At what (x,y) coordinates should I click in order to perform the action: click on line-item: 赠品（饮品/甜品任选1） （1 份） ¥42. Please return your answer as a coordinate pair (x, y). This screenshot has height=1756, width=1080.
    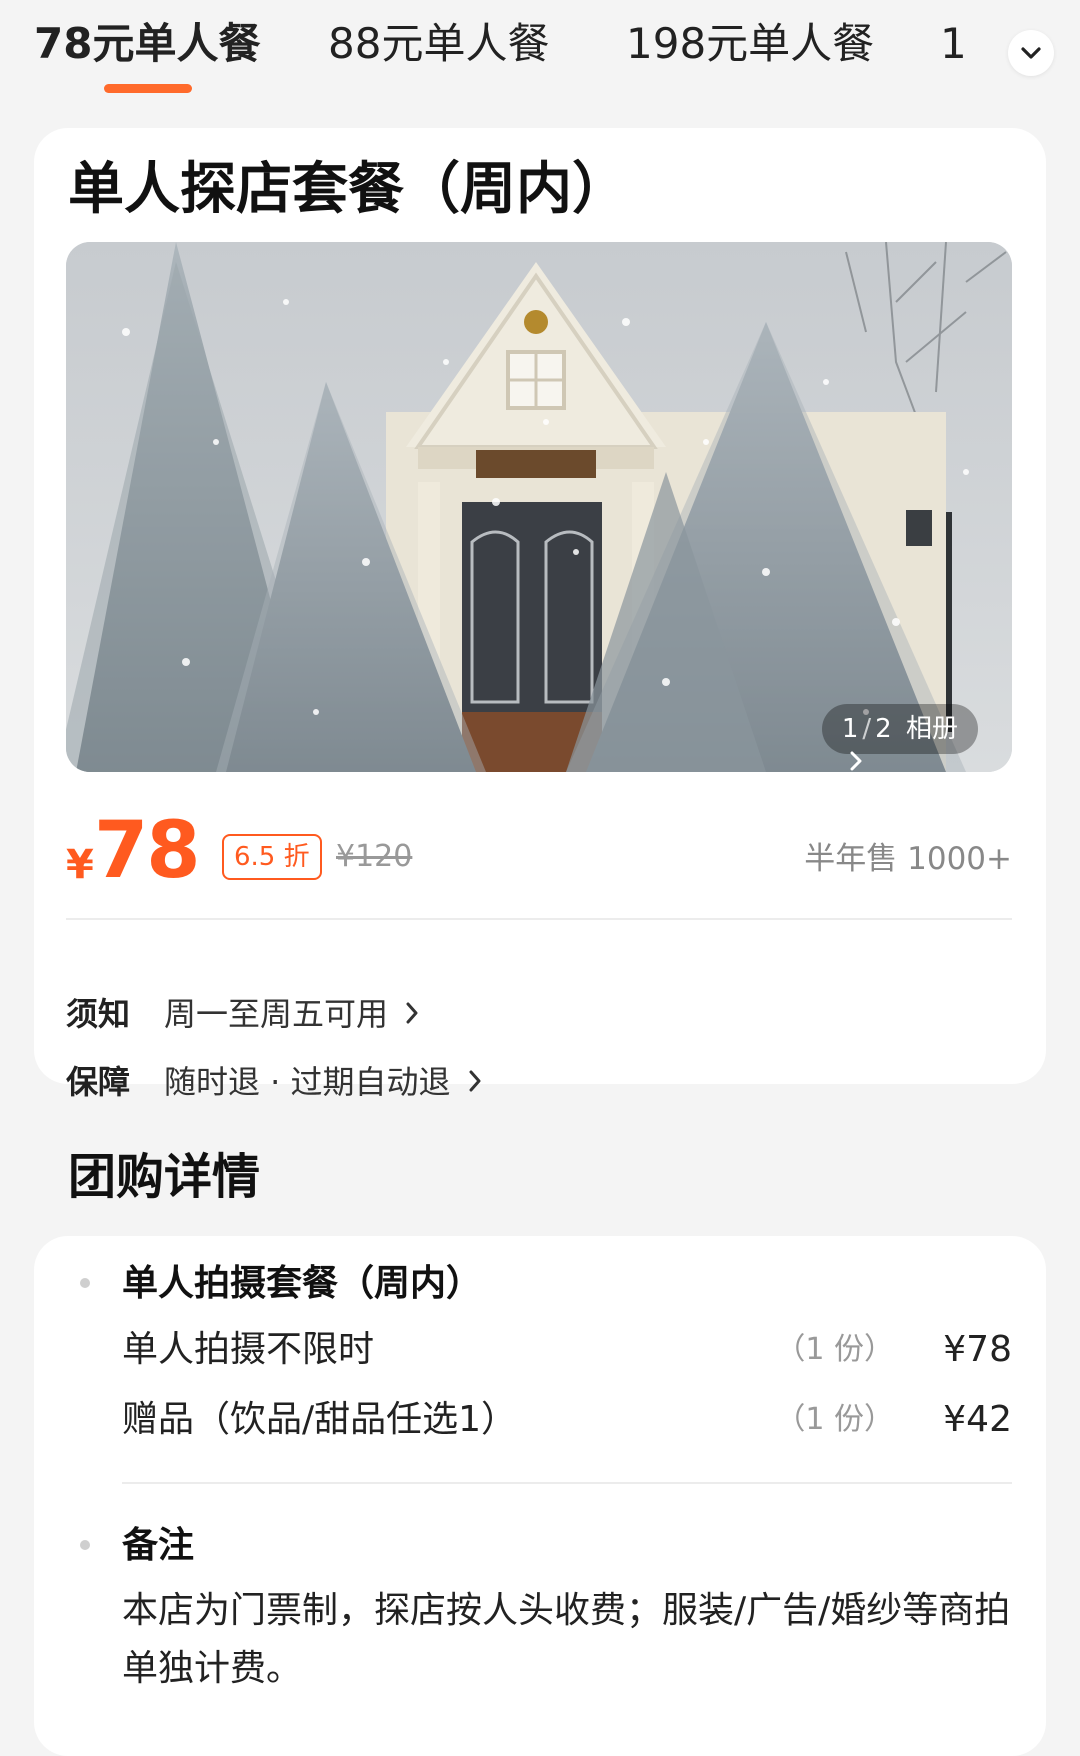
    Looking at the image, I should click on (567, 1420).